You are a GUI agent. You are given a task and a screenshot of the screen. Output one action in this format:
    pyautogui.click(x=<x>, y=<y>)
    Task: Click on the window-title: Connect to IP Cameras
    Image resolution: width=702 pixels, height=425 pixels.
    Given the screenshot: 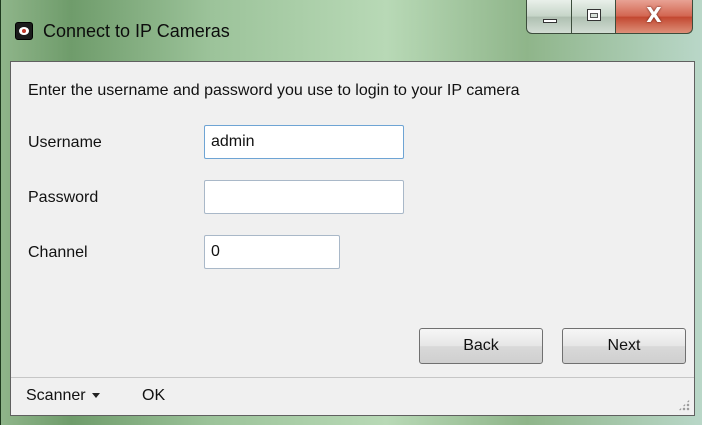 What is the action you would take?
    pyautogui.click(x=136, y=31)
    